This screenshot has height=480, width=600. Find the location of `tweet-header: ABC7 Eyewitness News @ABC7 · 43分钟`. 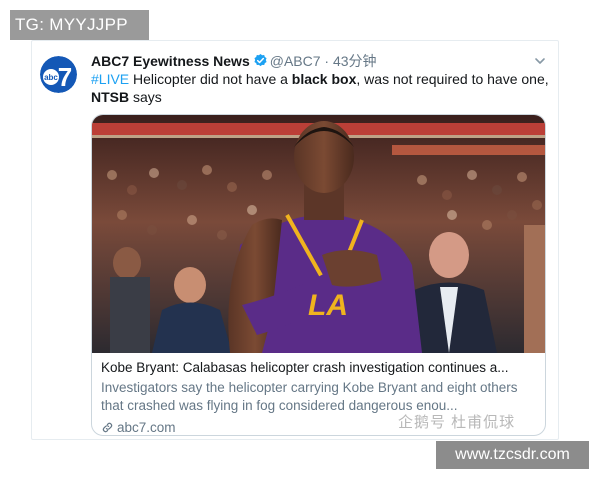

tweet-header: ABC7 Eyewitness News @ABC7 · 43分钟 is located at coordinates (318, 61).